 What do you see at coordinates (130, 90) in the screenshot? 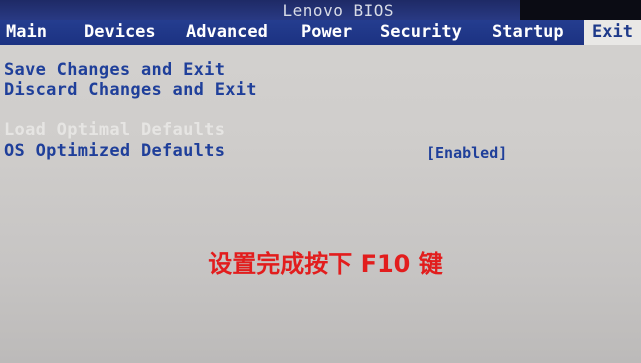
I see `discard-changes-and-exit: Discard Changes and Exit` at bounding box center [130, 90].